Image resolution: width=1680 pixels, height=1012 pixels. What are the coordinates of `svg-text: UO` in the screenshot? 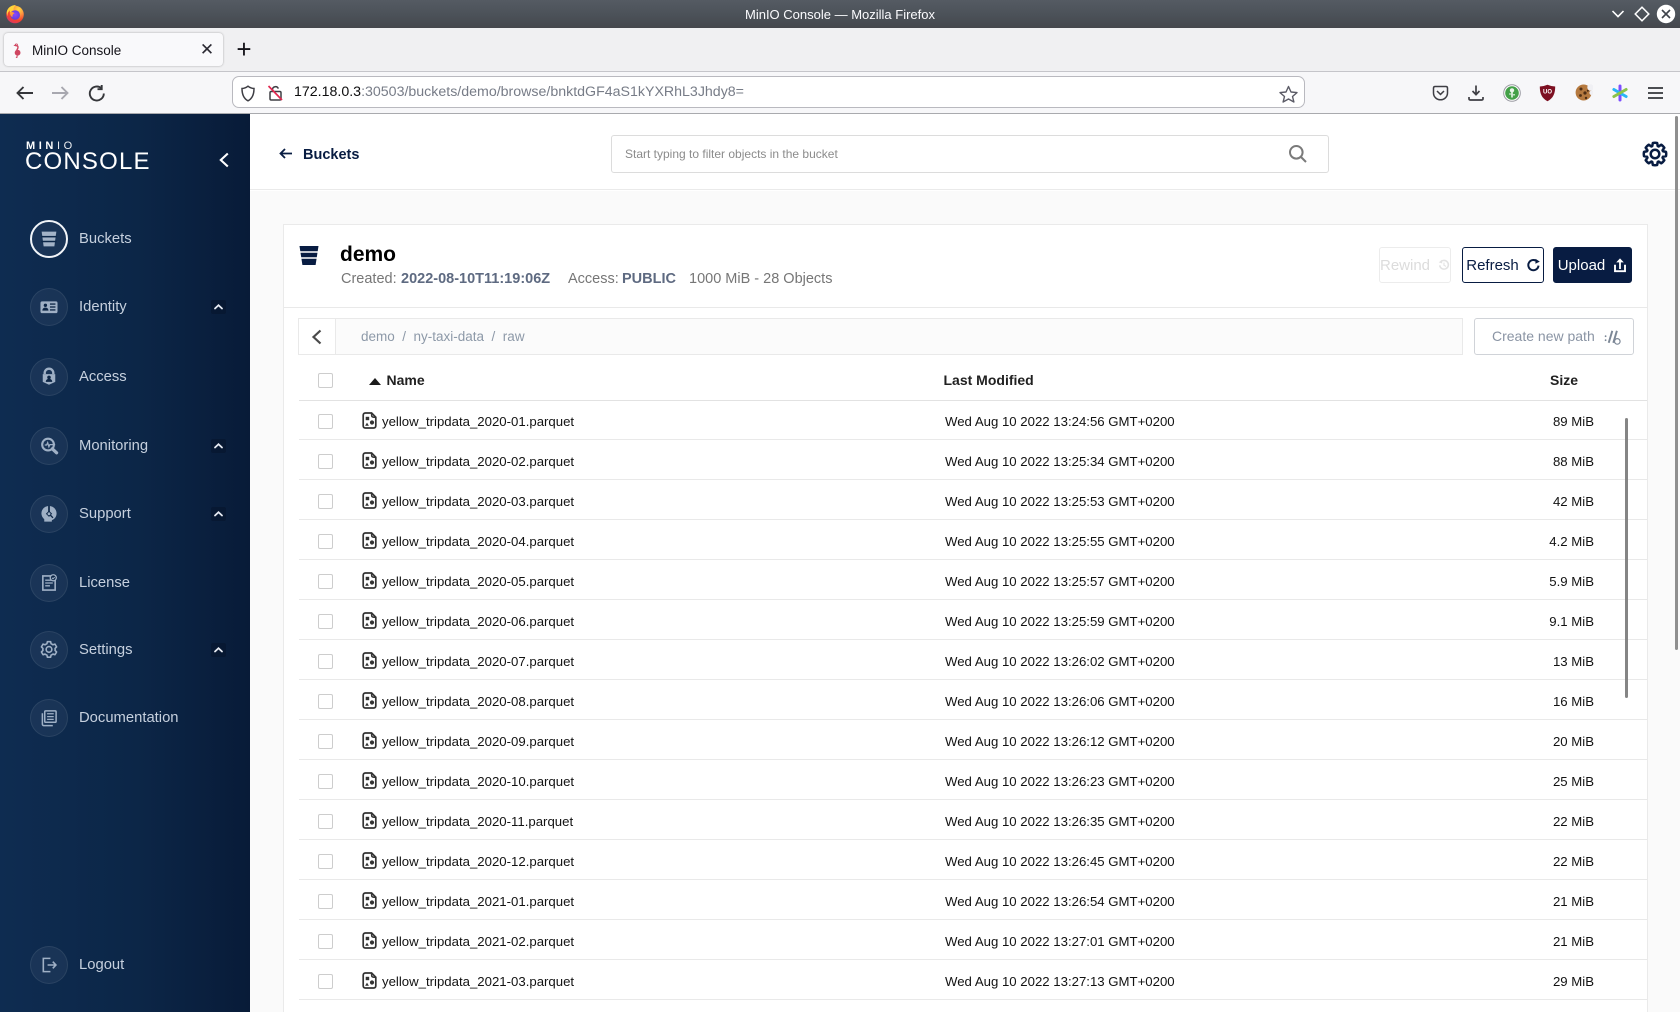 It's located at (1547, 93).